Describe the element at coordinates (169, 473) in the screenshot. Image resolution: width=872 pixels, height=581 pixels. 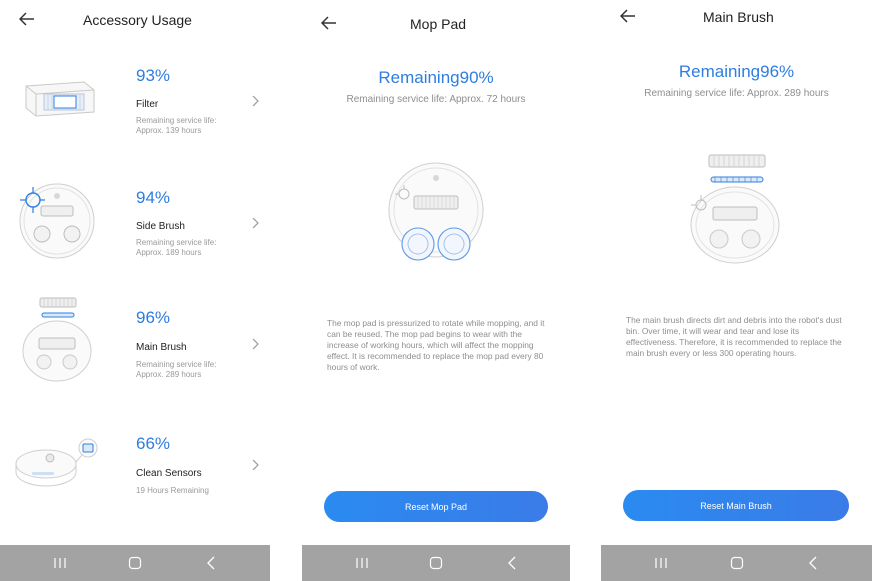
I see `accessory-name: Clean Sensors` at that location.